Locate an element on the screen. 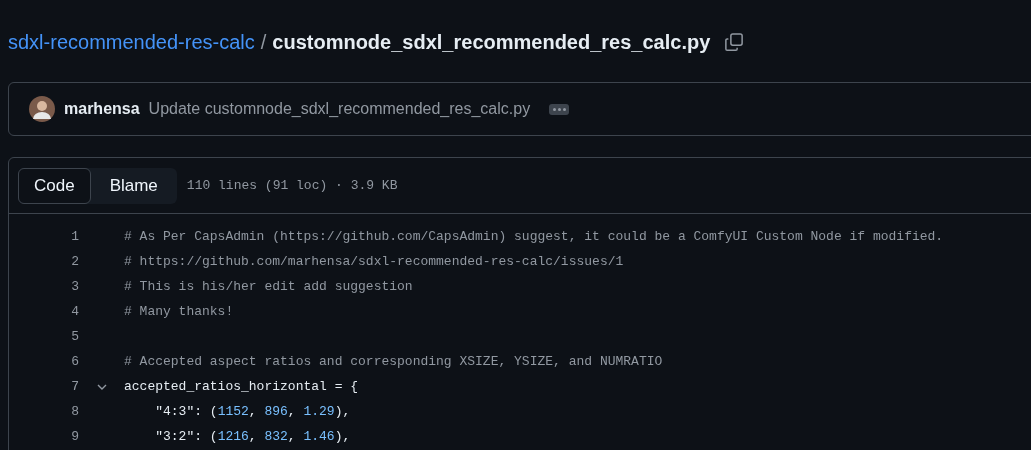 This screenshot has height=450, width=1031. line-number: 6 is located at coordinates (74, 361).